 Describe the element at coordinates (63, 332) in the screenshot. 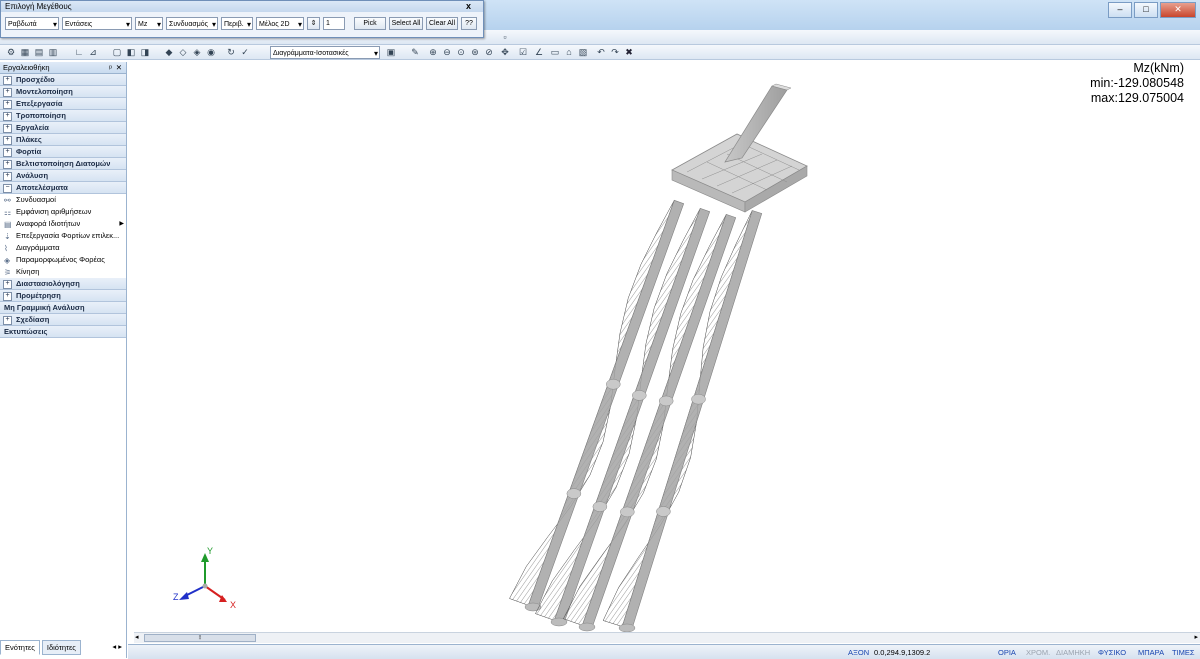

I see `toolbox-category: Εκτυπώσεις` at that location.